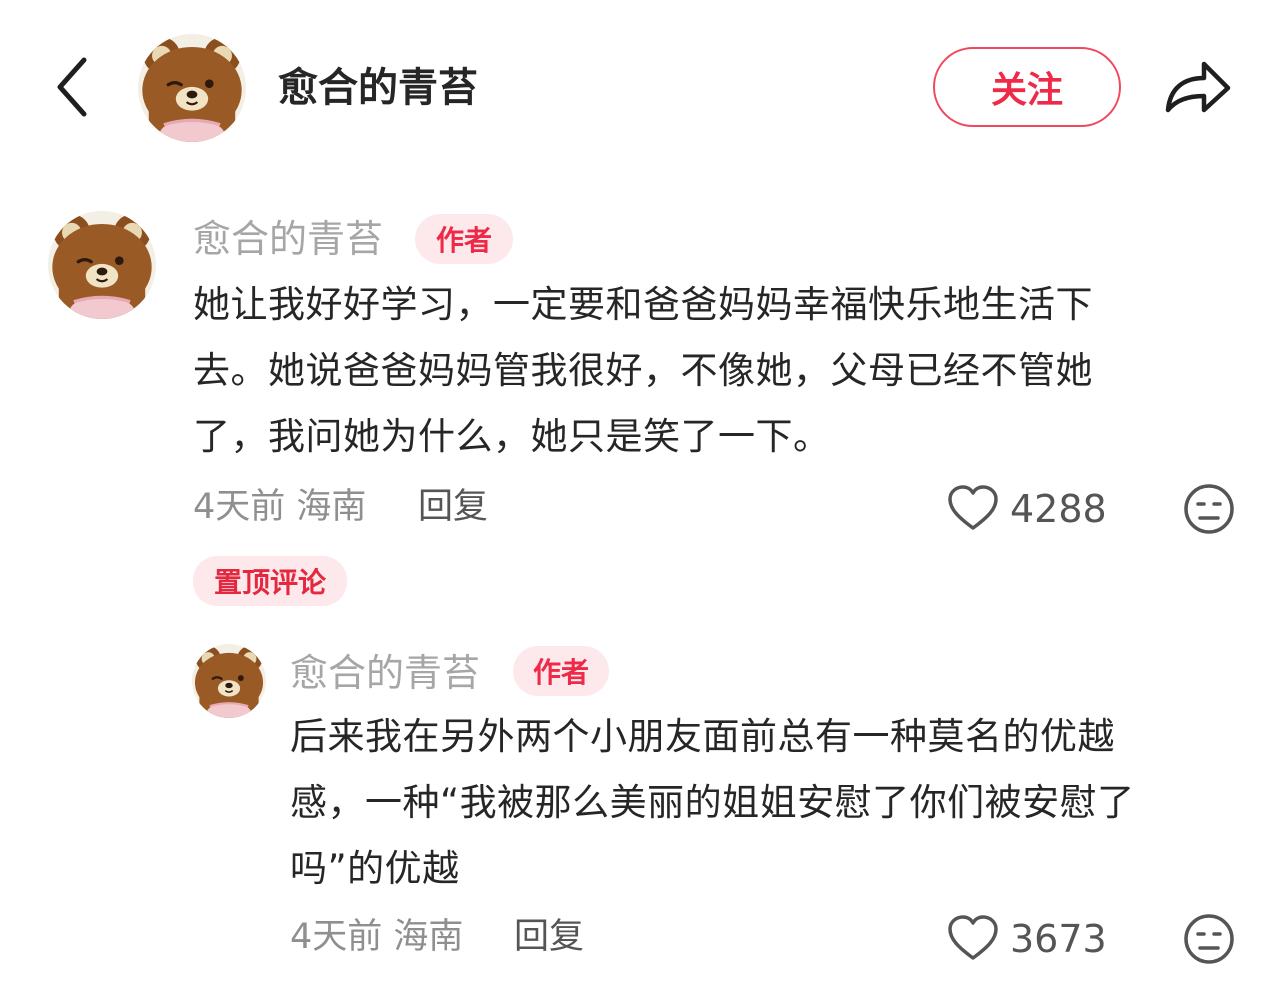  I want to click on comment-line: 感，一种“我被那么美丽的姐姐安慰了你们被安慰了, so click(712, 802).